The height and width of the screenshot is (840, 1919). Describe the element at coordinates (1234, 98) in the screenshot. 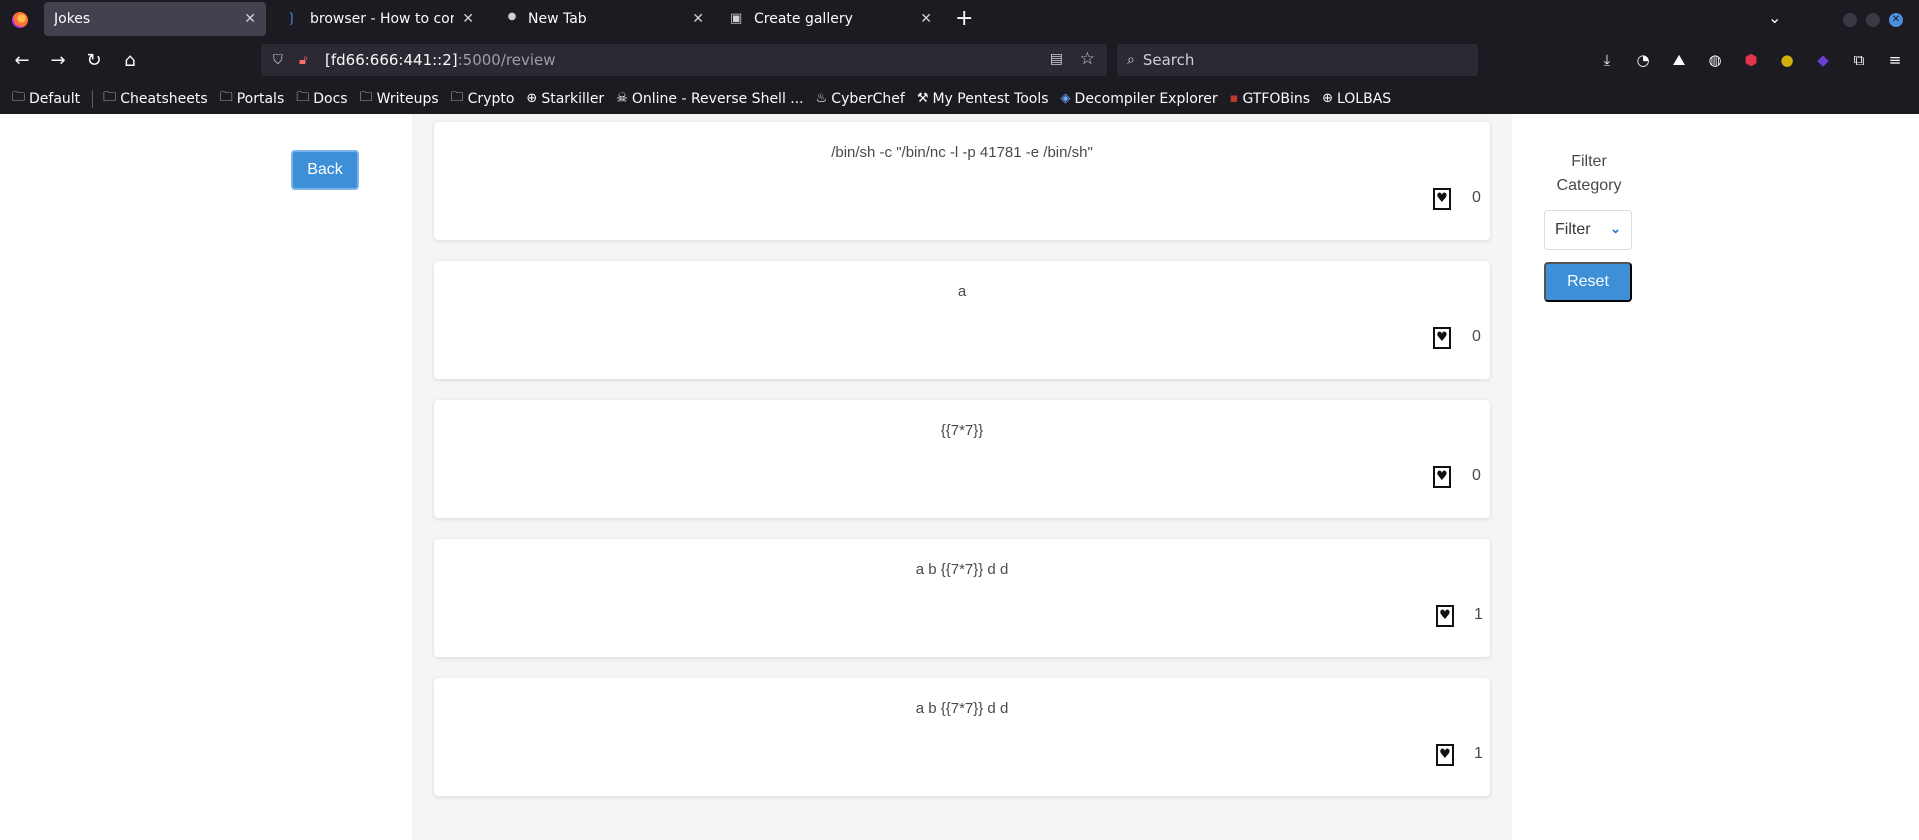

I see `gtfobins-icon: ▪` at that location.